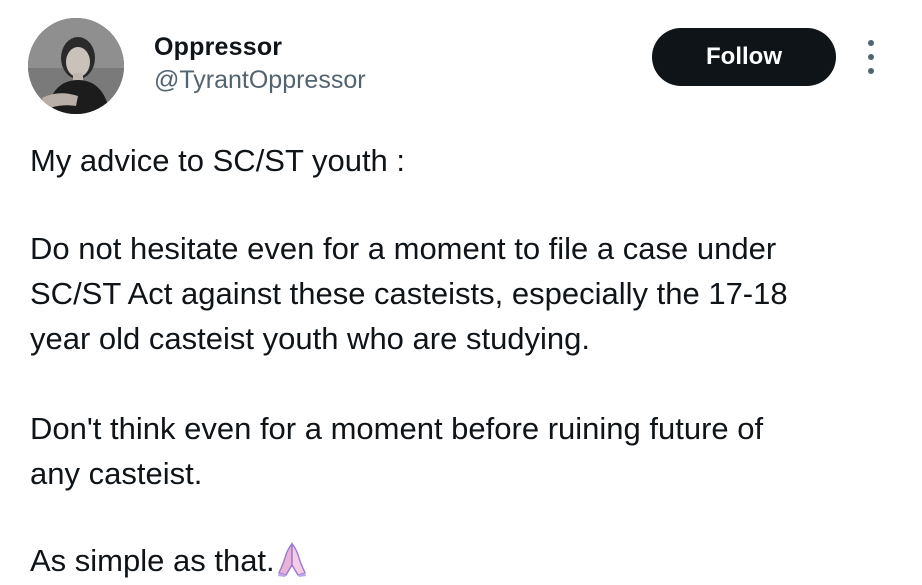  I want to click on more-options-icon, so click(871, 57).